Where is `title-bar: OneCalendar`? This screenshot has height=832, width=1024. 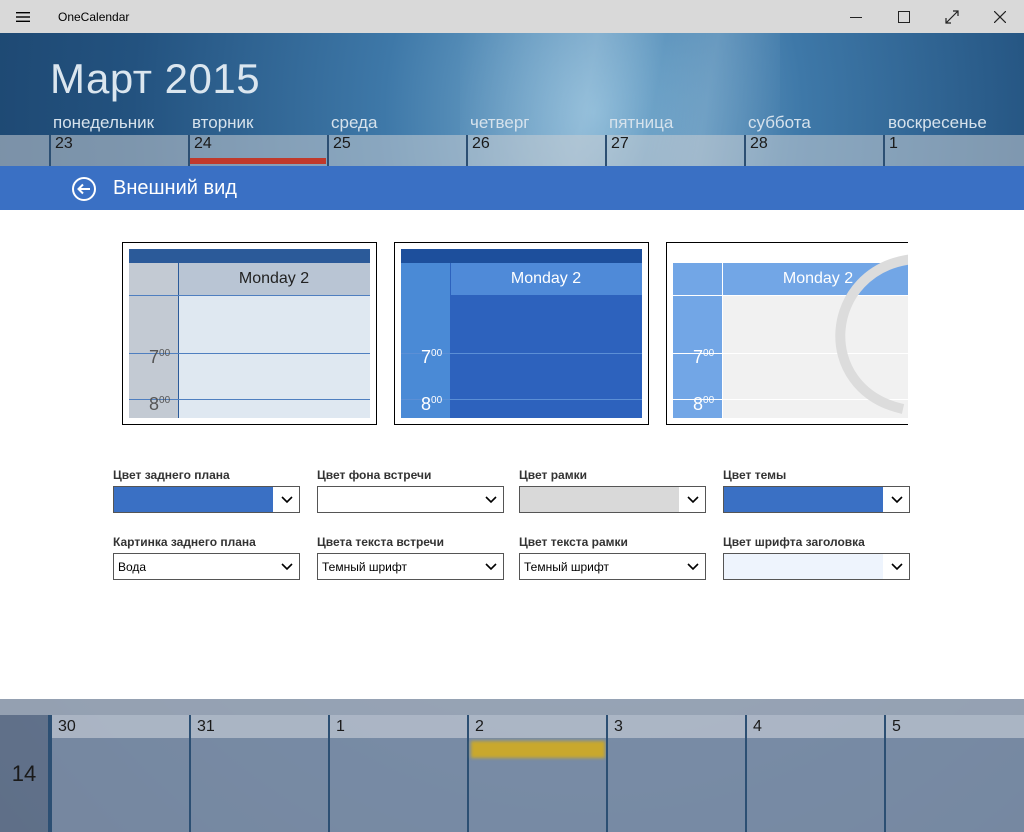
title-bar: OneCalendar is located at coordinates (512, 16).